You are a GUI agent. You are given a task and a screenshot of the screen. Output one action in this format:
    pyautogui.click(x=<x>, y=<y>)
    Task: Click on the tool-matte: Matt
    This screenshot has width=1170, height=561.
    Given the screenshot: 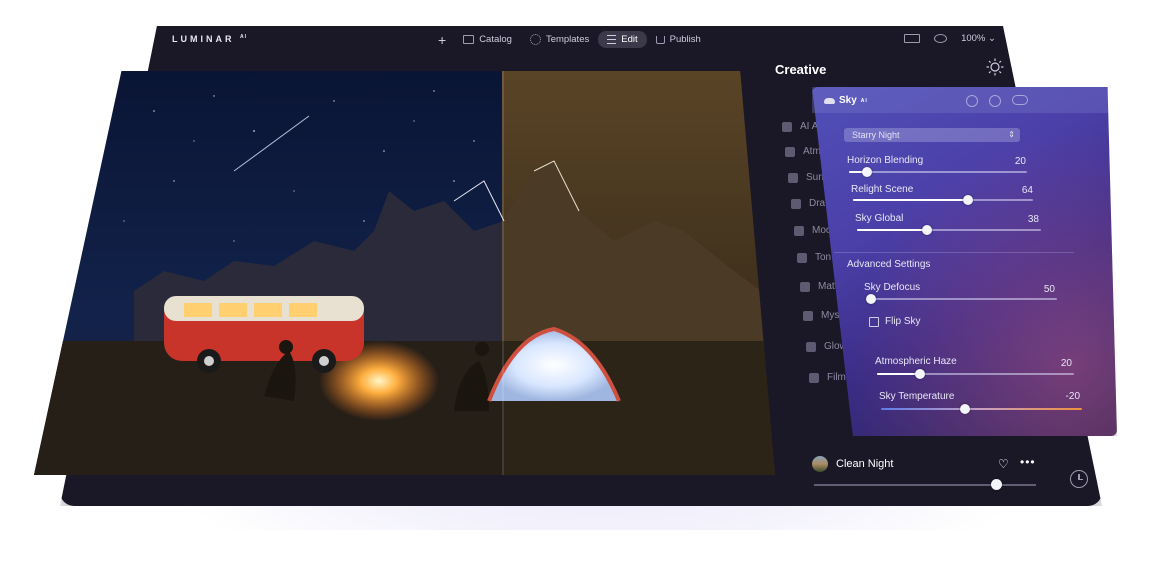 What is the action you would take?
    pyautogui.click(x=818, y=286)
    